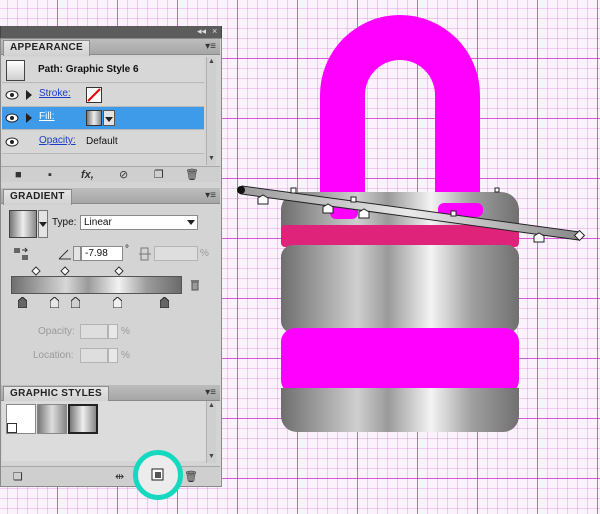 Image resolution: width=600 pixels, height=514 pixels. What do you see at coordinates (110, 476) in the screenshot?
I see `graphic-styles-toolbar: ❏ ⇹ 🗑` at bounding box center [110, 476].